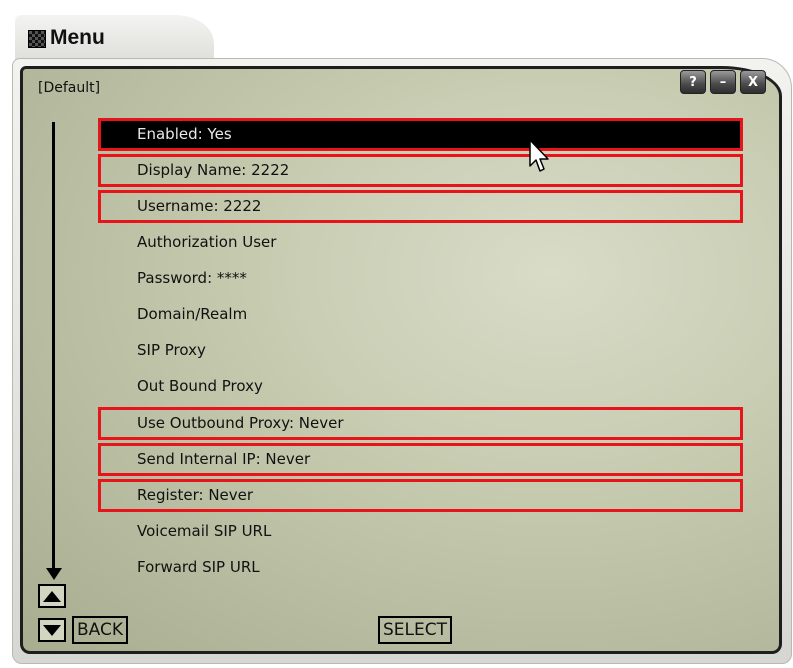 The height and width of the screenshot is (668, 793). Describe the element at coordinates (37, 39) in the screenshot. I see `menu-grid-icon` at that location.